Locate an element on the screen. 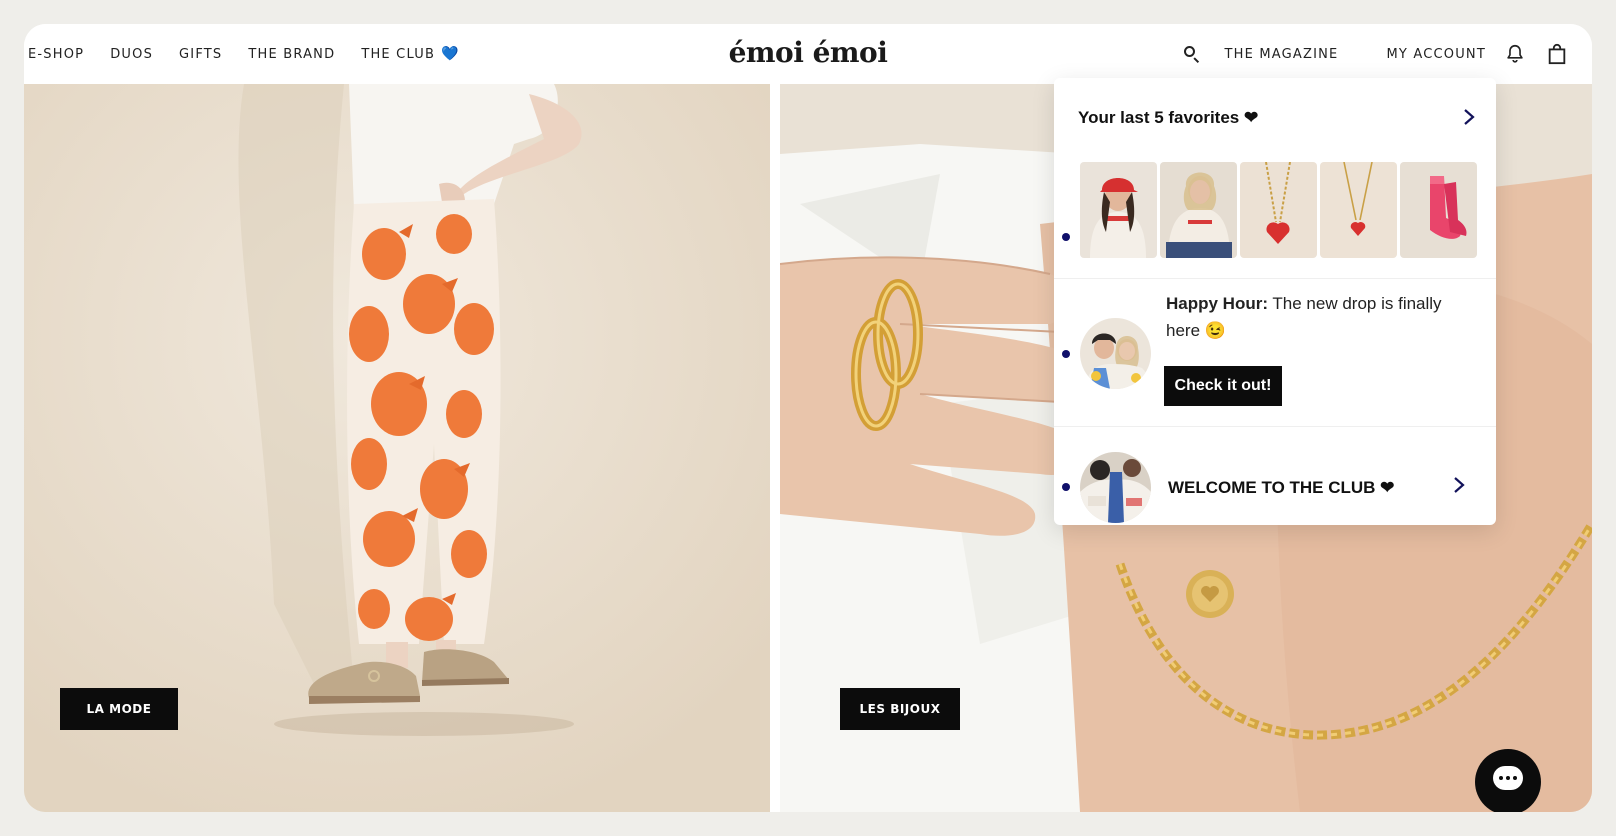  nav-gifts: GIFTS is located at coordinates (200, 54).